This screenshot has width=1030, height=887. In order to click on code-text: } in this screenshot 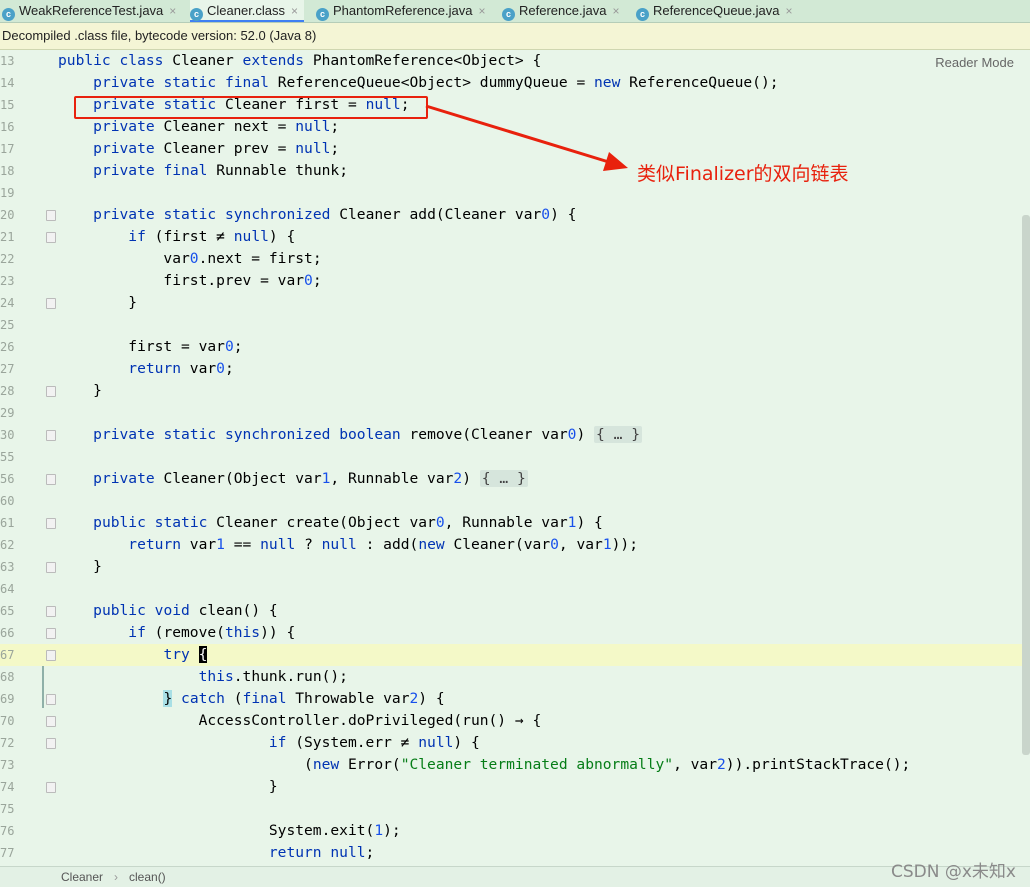, I will do `click(80, 566)`.